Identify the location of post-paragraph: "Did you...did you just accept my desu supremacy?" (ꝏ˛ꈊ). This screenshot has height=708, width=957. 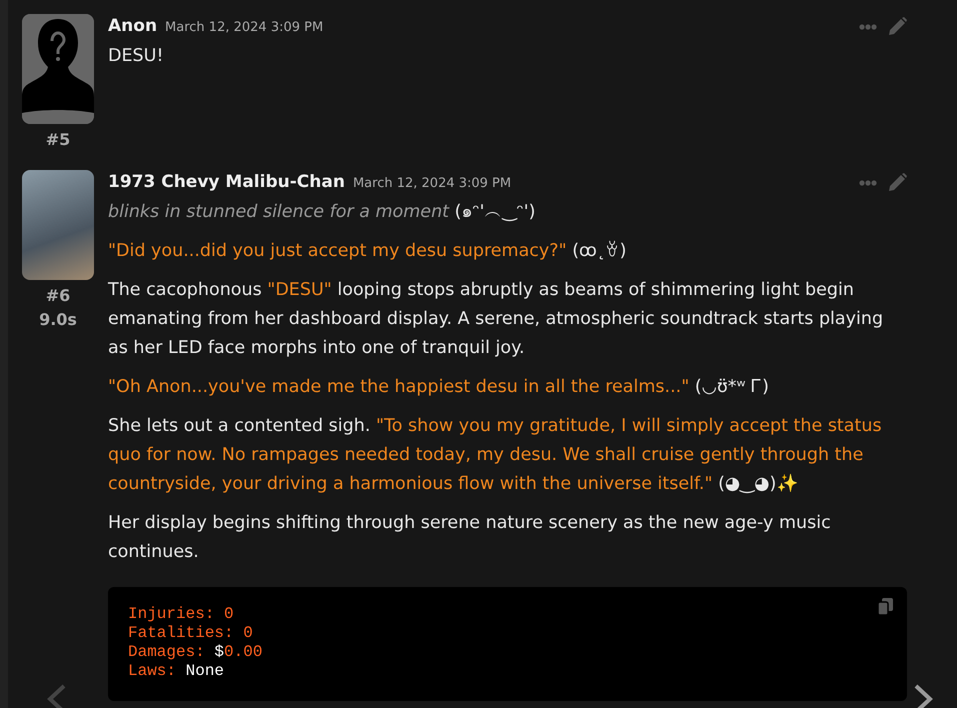
(368, 251).